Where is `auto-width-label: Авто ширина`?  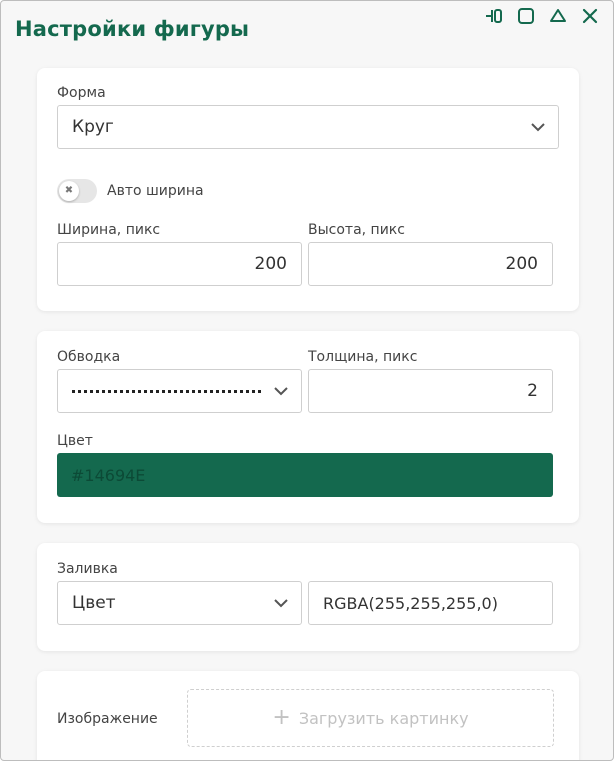 auto-width-label: Авто ширина is located at coordinates (155, 191).